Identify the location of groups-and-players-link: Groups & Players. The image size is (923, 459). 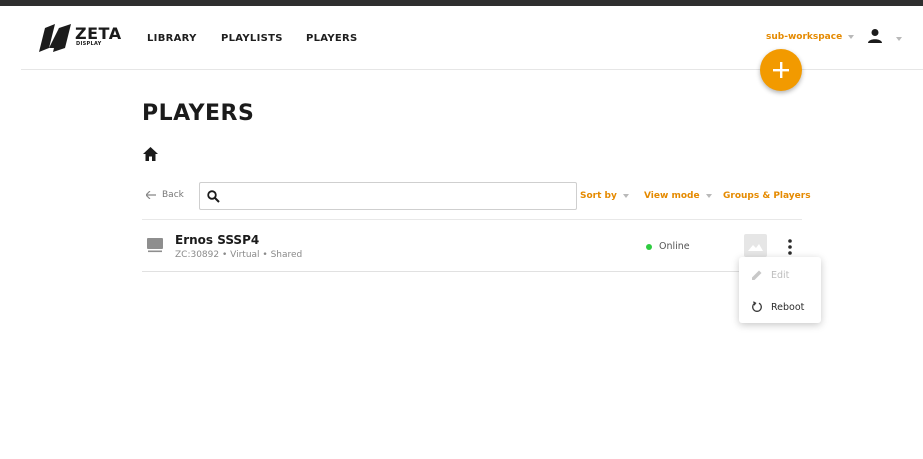
(767, 196).